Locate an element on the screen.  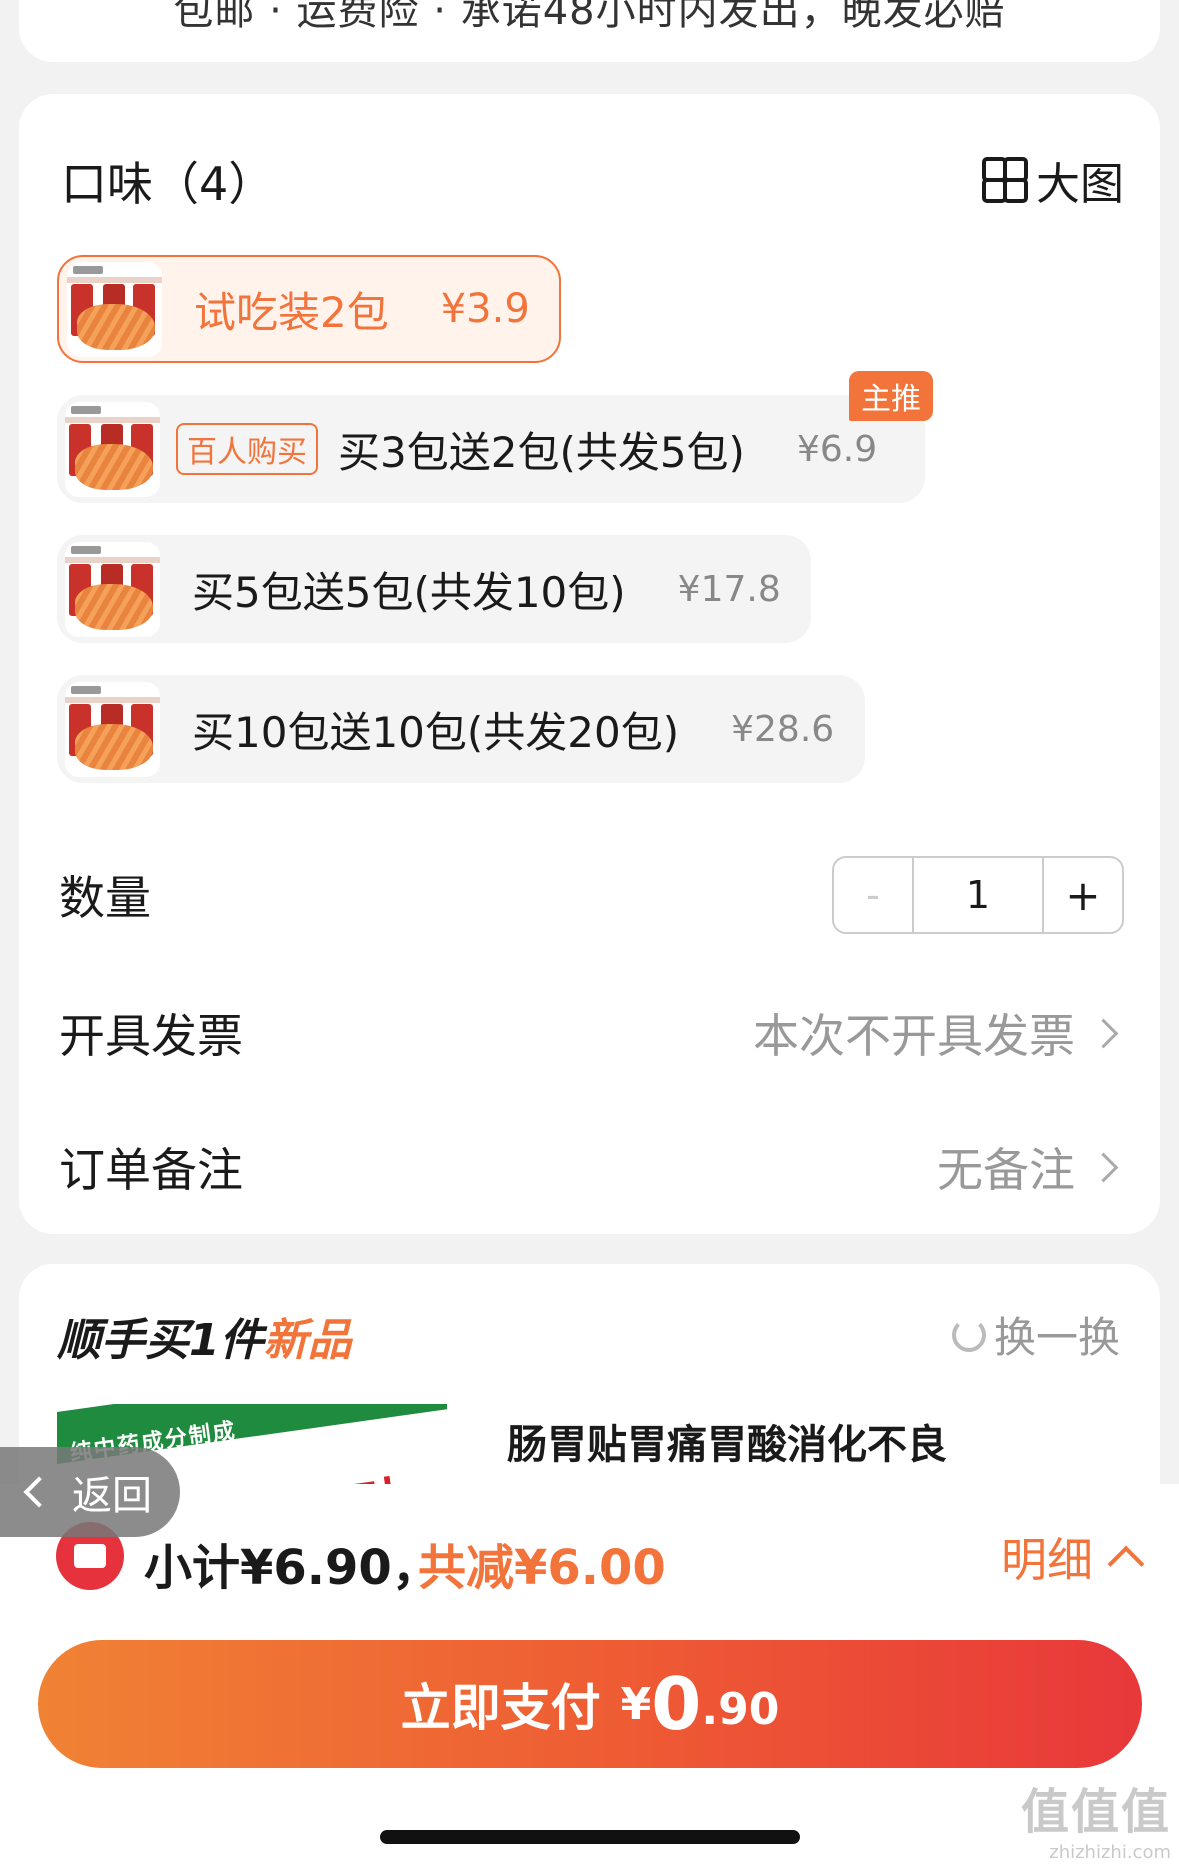
back-button: 返回 is located at coordinates (90, 1492).